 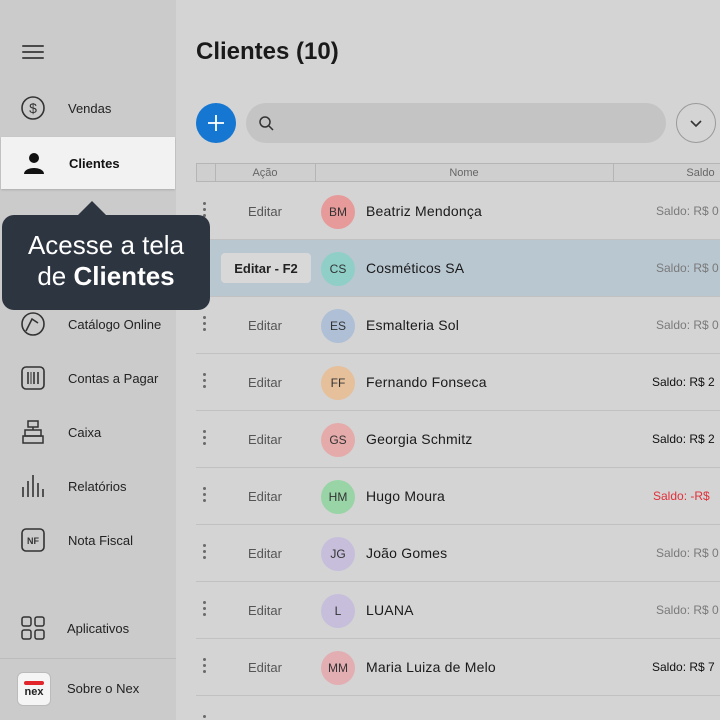 I want to click on avatar: L, so click(x=338, y=611).